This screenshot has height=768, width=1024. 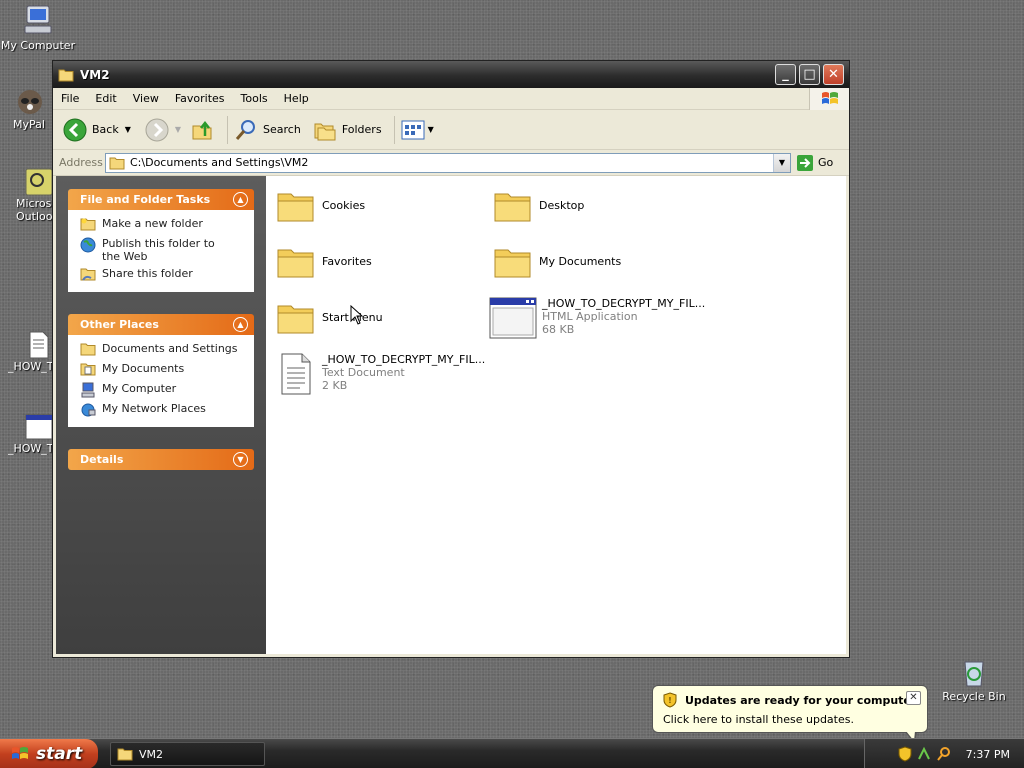 I want to click on tray-security-shield, so click(x=905, y=754).